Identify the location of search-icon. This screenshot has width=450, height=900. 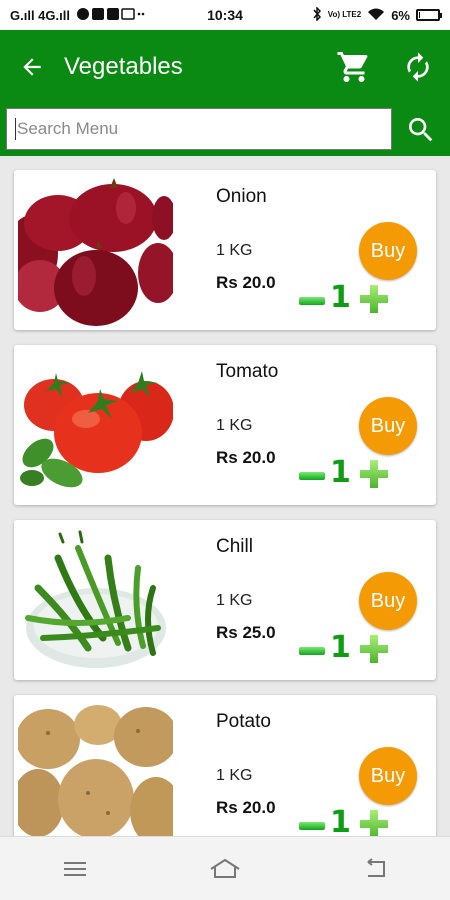
(421, 130).